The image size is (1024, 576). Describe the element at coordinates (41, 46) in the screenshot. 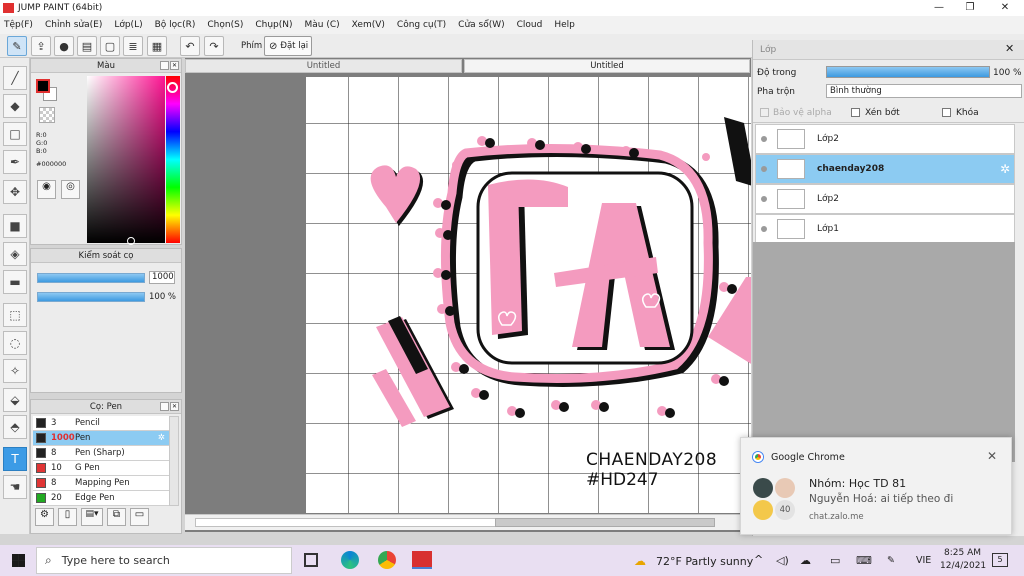

I see `export-icon: ⇪` at that location.